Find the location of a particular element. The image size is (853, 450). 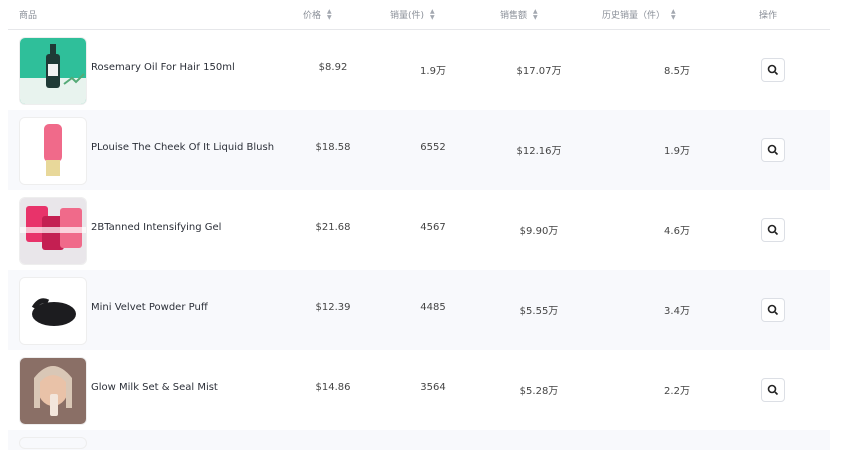

header-price: 价格 ▲ ▼ is located at coordinates (317, 15).